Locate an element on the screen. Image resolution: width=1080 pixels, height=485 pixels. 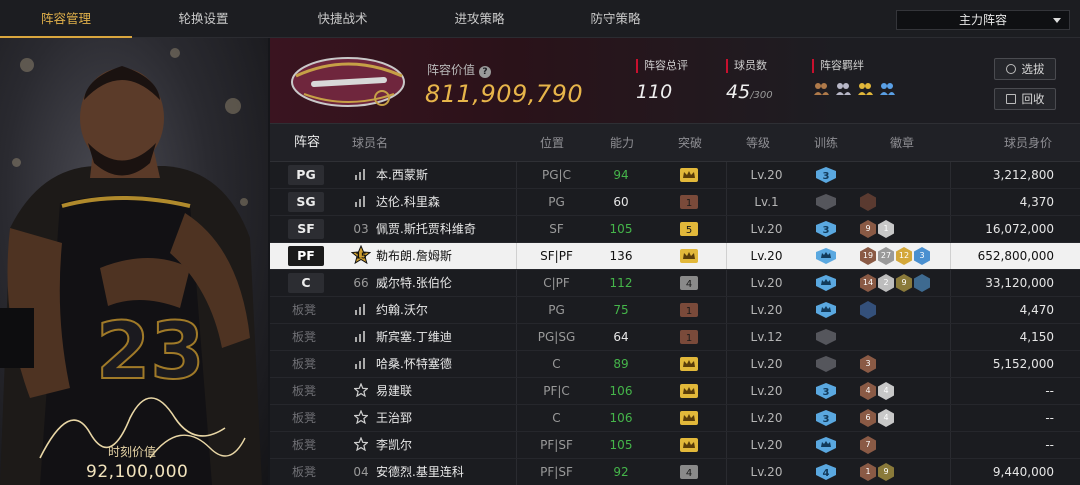
player-value: 4,470 is located at coordinates (1002, 310).